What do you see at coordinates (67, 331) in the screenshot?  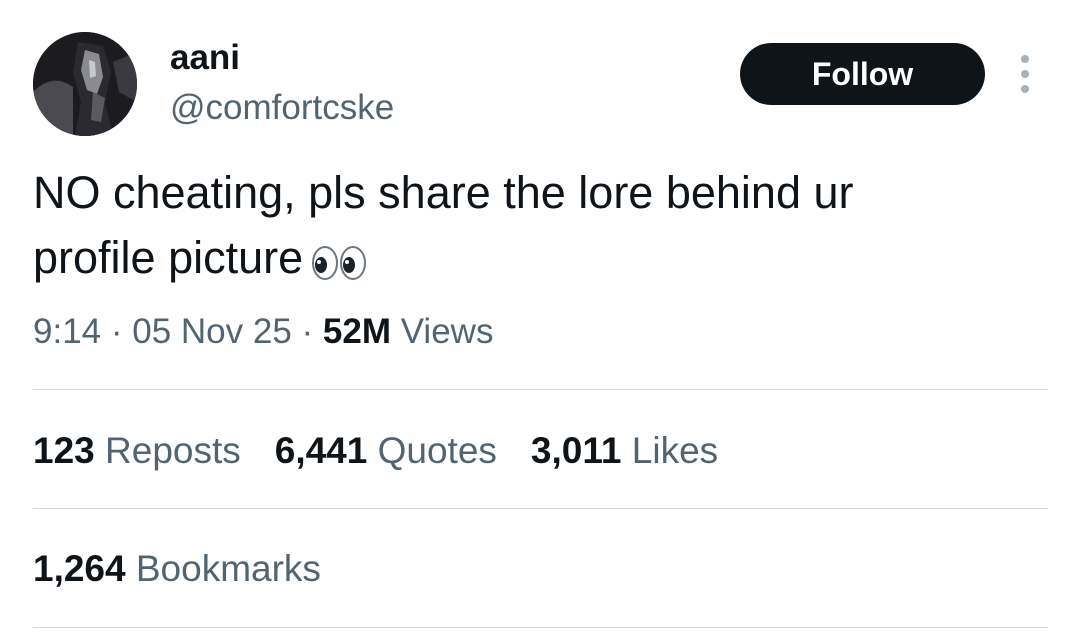 I see `tweet-time: 9:14` at bounding box center [67, 331].